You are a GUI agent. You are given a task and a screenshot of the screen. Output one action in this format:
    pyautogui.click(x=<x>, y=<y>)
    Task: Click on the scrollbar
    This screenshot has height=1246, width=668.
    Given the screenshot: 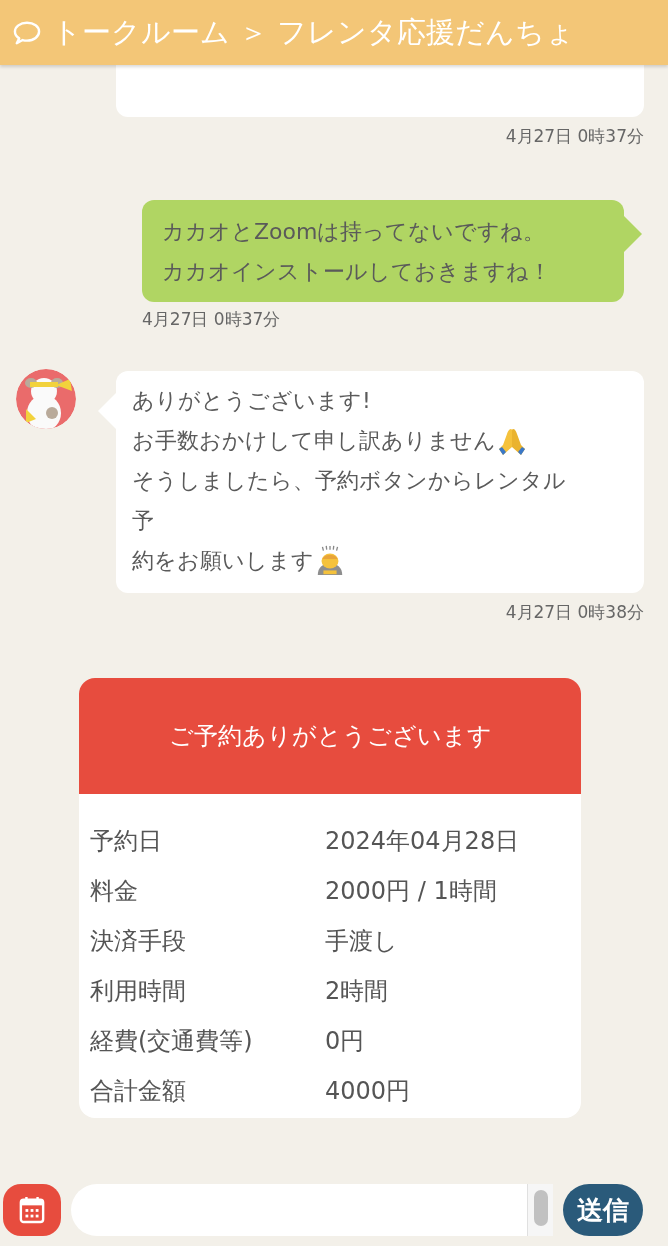 What is the action you would take?
    pyautogui.click(x=540, y=1210)
    